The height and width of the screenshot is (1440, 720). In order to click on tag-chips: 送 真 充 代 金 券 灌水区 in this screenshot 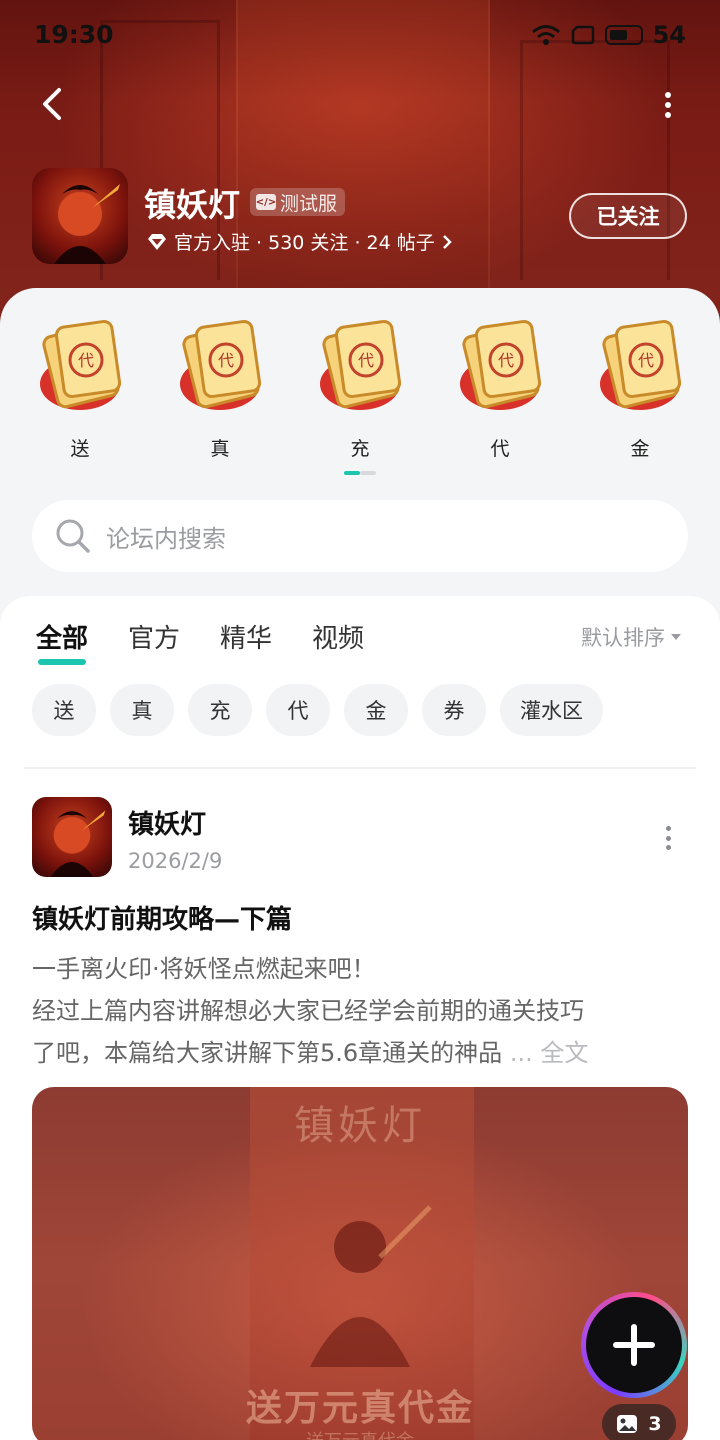, I will do `click(317, 710)`.